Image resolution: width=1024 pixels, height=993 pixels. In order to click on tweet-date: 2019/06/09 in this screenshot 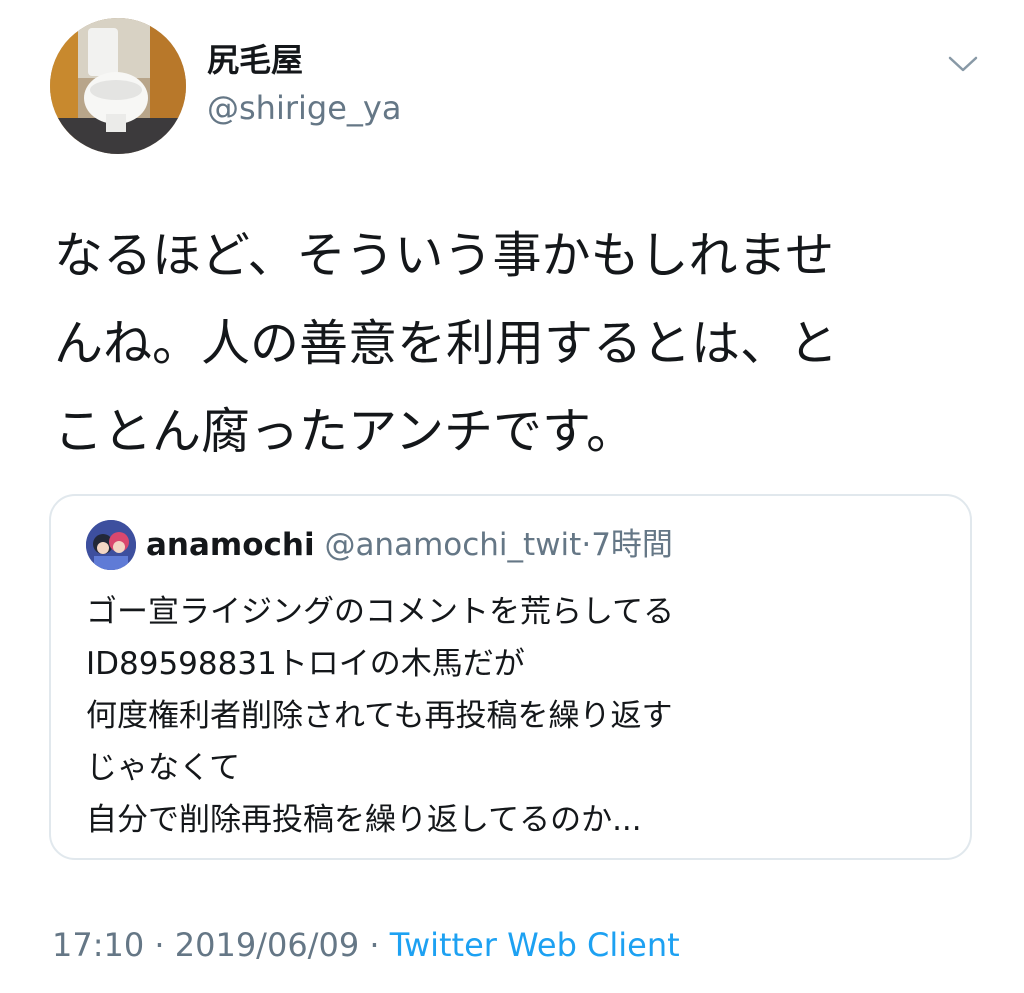, I will do `click(267, 945)`.